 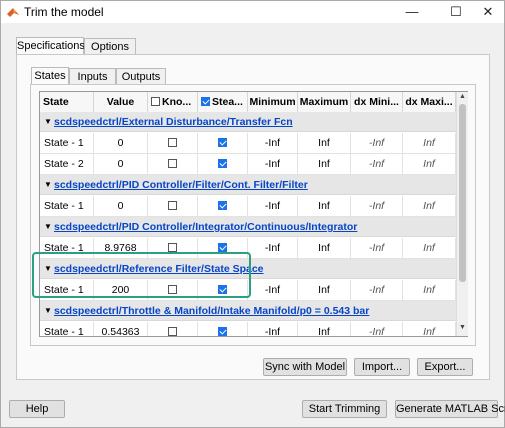 I want to click on vertical-scrollbar: ▲ ▼, so click(x=462, y=214).